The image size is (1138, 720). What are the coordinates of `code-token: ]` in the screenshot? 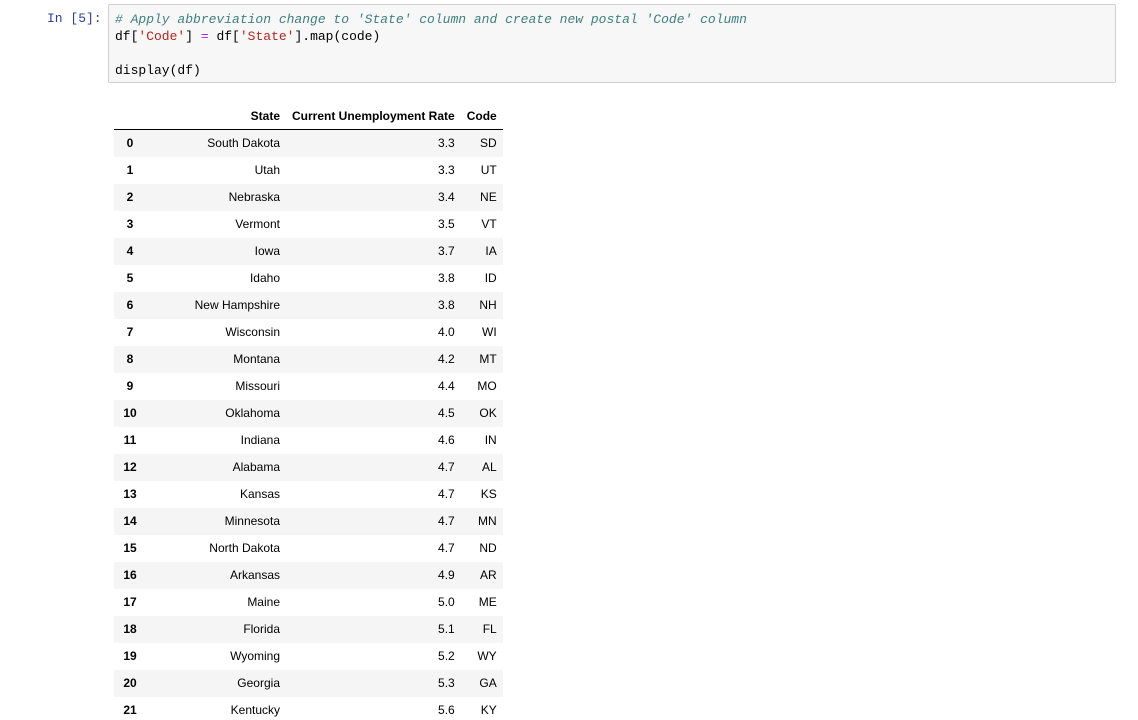 It's located at (193, 36).